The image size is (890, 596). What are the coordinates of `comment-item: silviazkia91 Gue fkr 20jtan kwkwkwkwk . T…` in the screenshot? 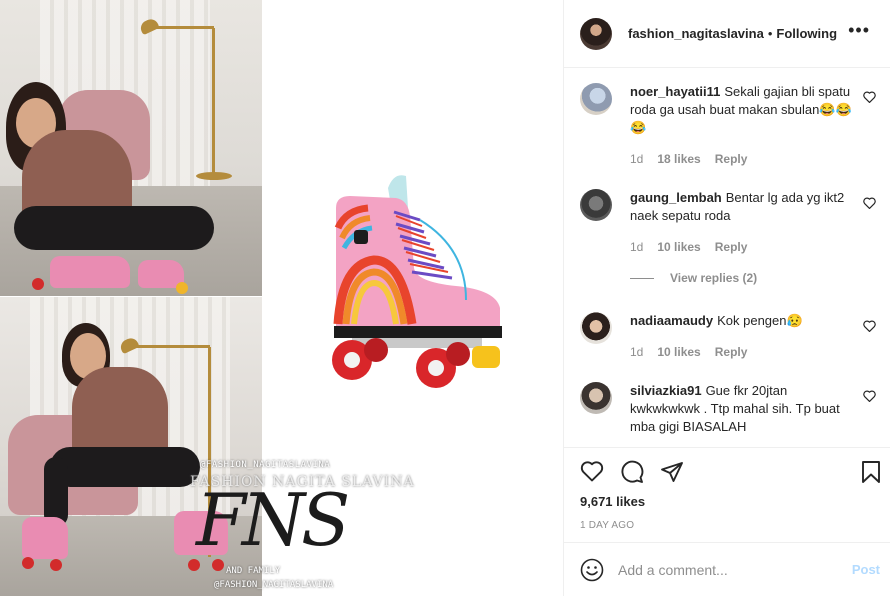 It's located at (728, 414).